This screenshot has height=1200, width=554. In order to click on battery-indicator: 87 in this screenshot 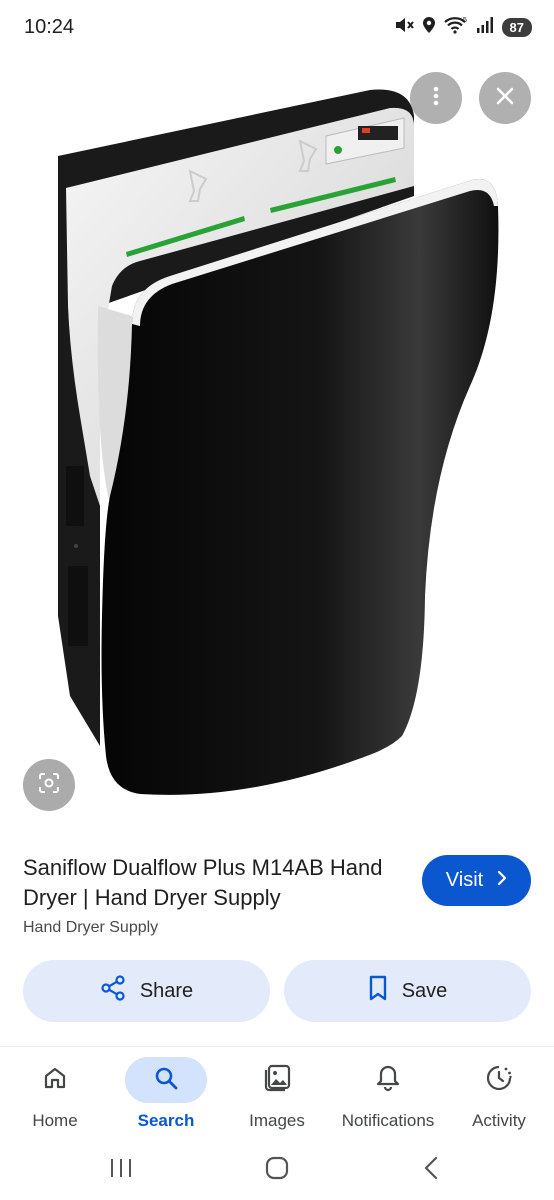, I will do `click(516, 27)`.